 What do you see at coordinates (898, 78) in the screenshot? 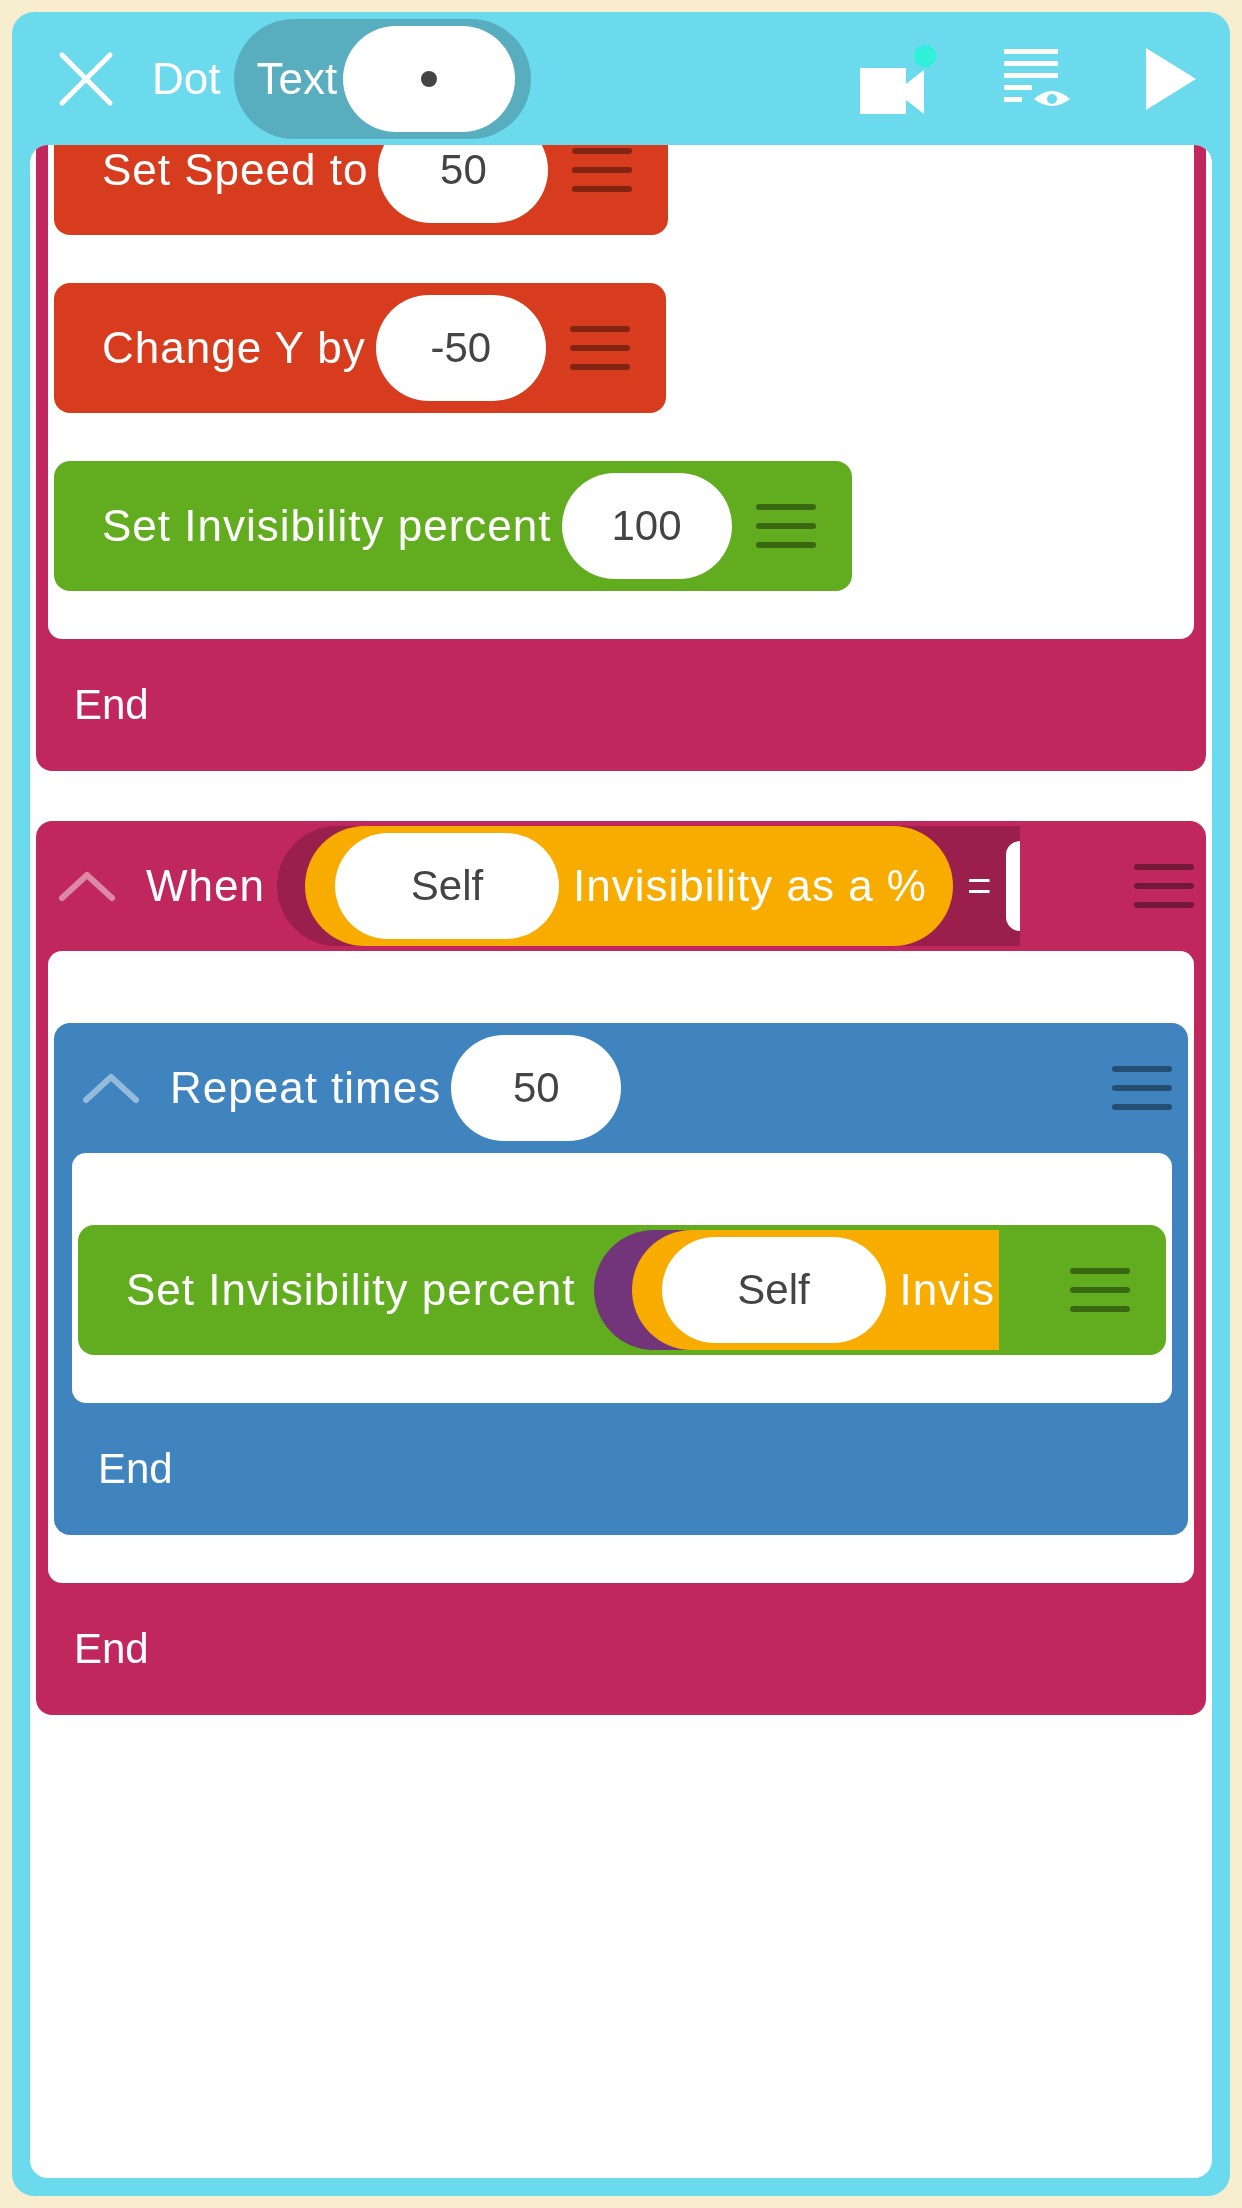
I see `video-camera-icon` at bounding box center [898, 78].